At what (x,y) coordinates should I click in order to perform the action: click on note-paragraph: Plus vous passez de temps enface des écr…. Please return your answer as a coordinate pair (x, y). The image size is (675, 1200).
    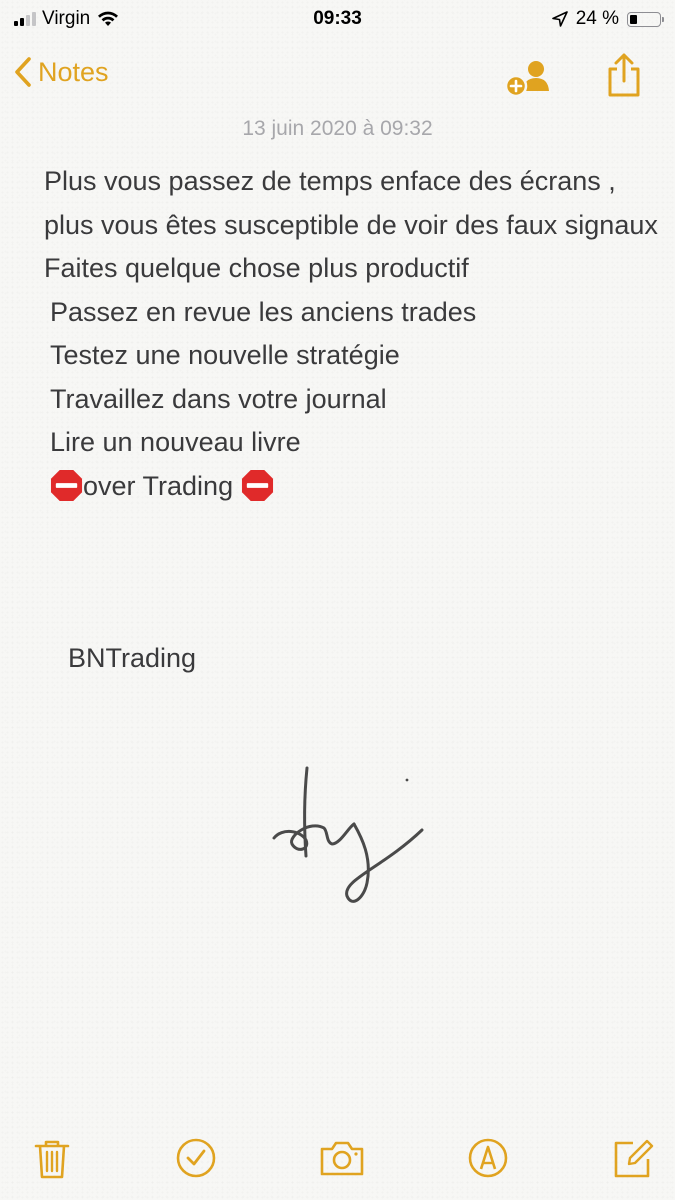
    Looking at the image, I should click on (351, 224).